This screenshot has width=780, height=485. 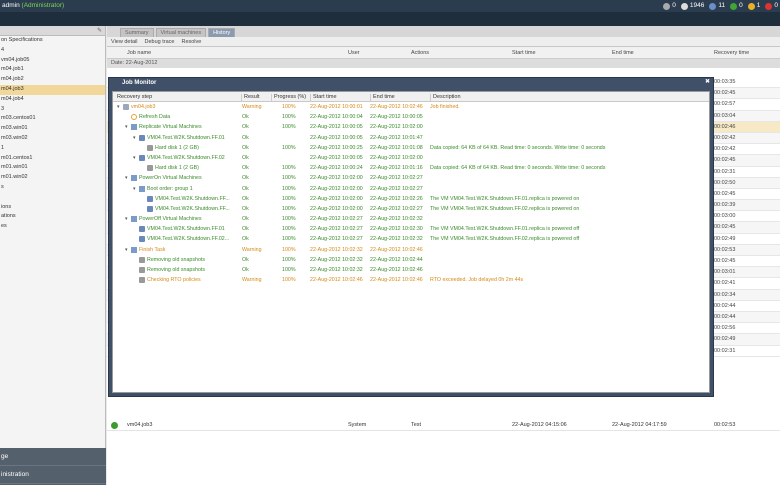 What do you see at coordinates (725, 283) in the screenshot?
I see `recovery-time: 00:02:41` at bounding box center [725, 283].